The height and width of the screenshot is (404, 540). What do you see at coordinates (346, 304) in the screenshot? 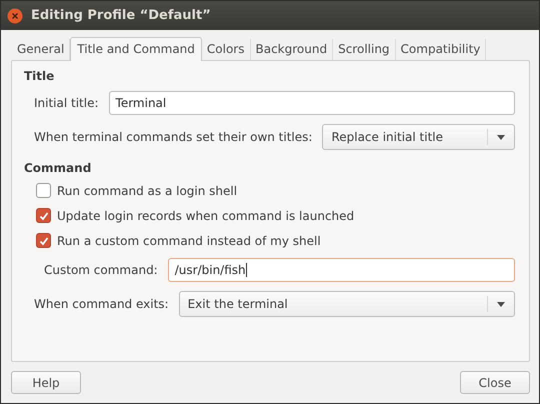
I see `dropdown: Exit the terminal` at bounding box center [346, 304].